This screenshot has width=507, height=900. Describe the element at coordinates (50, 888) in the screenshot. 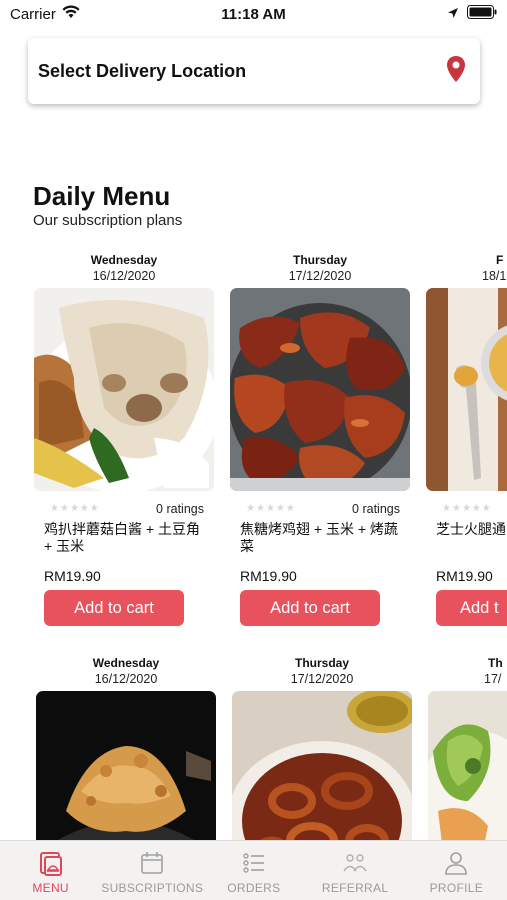

I see `tab-label: MENU` at that location.